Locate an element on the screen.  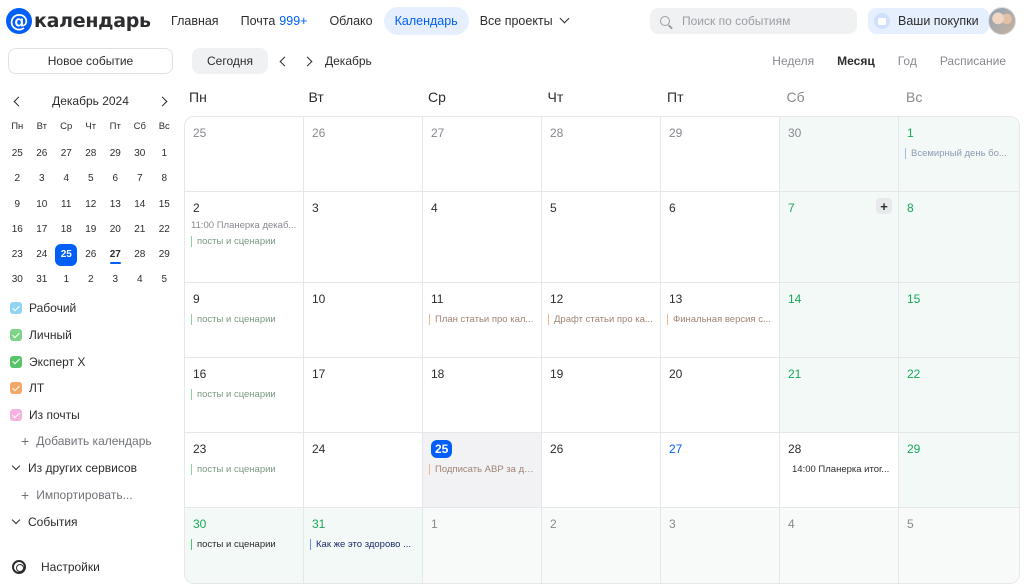
settings-button: Настройки is located at coordinates (56, 567).